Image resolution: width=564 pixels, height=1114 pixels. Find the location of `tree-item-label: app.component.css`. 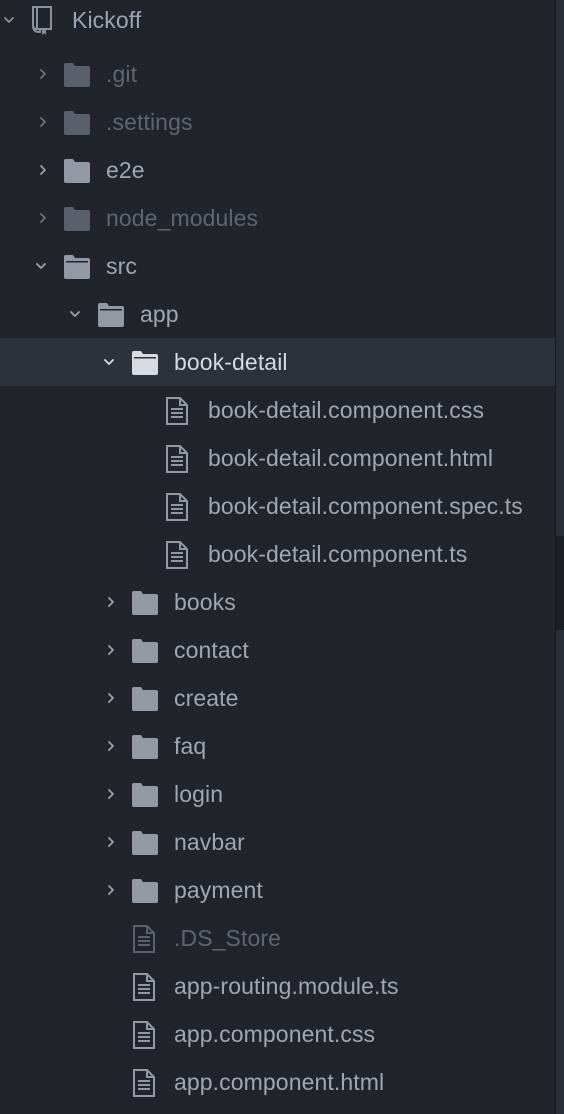

tree-item-label: app.component.css is located at coordinates (275, 1034).